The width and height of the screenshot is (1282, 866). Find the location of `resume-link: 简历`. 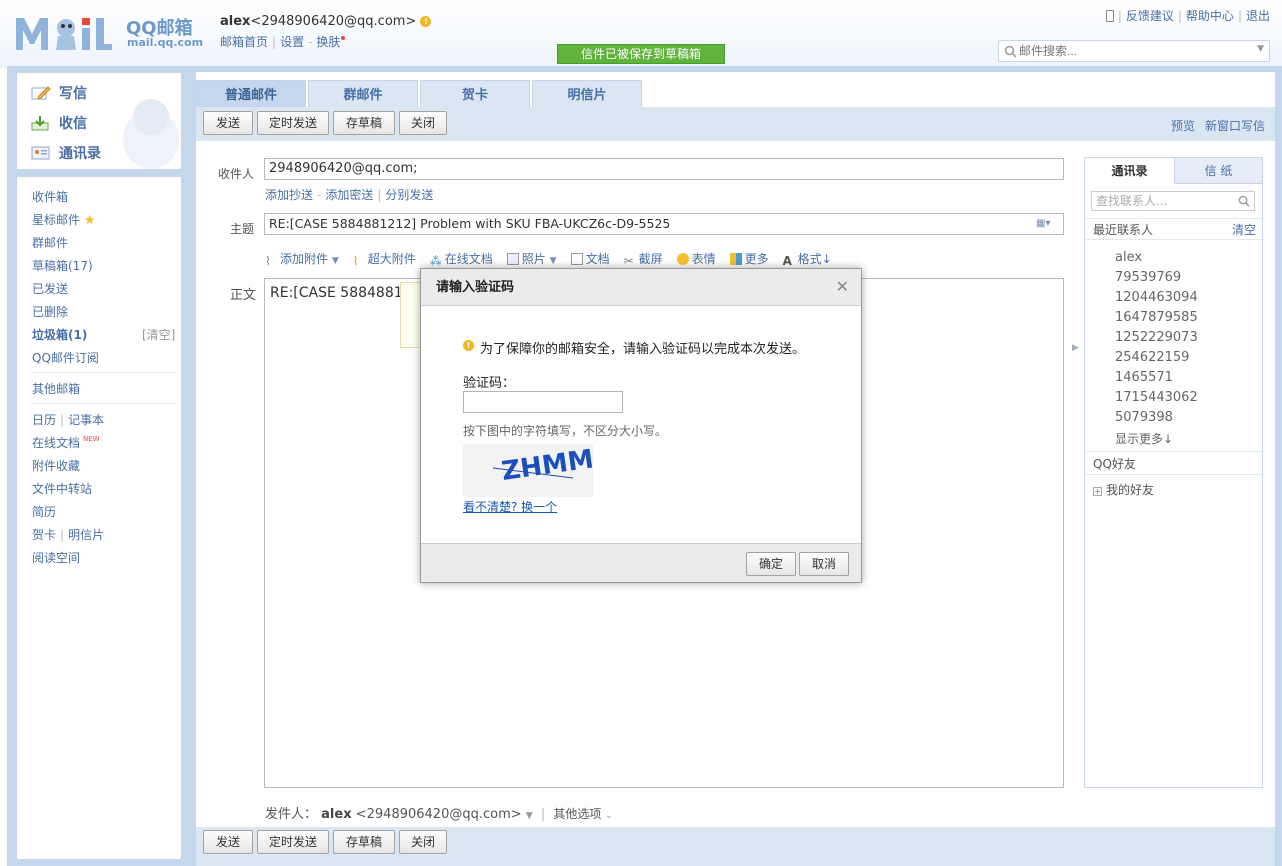

resume-link: 简历 is located at coordinates (44, 511).